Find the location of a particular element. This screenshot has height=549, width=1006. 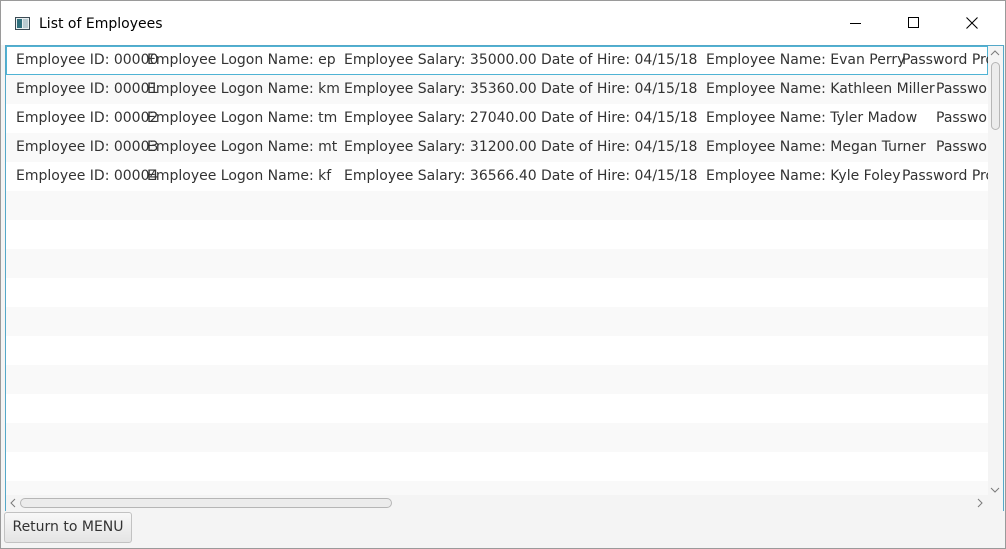

employee-salary: Employee Salary: 31200.00 is located at coordinates (440, 147).